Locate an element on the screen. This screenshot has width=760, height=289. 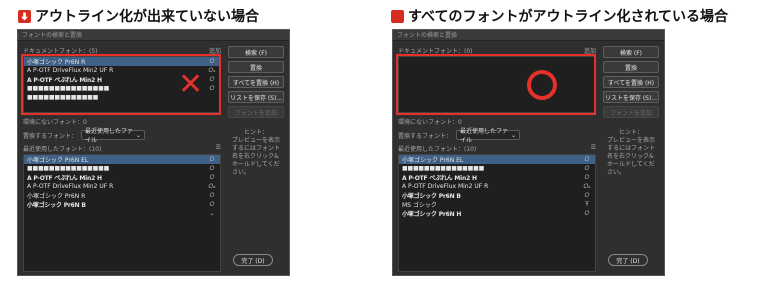
font-name: 小塚ゴシック Pr6N R is located at coordinates (56, 196).